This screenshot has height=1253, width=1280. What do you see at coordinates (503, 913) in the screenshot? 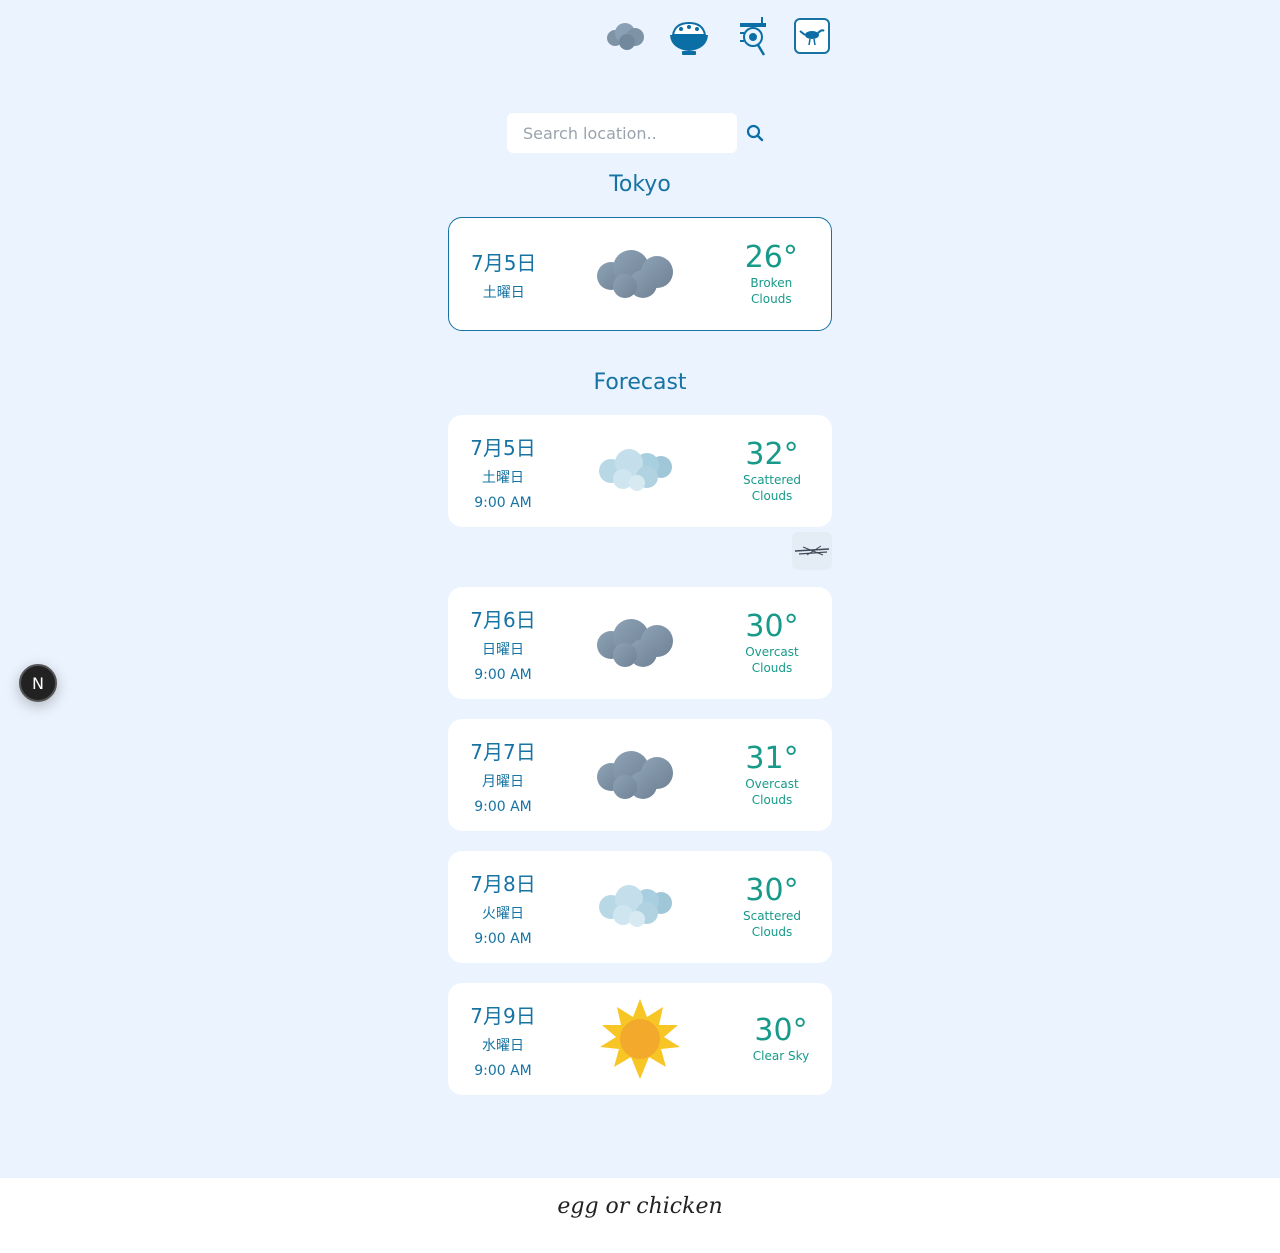
I see `forecast-weekday: 火曜日` at bounding box center [503, 913].